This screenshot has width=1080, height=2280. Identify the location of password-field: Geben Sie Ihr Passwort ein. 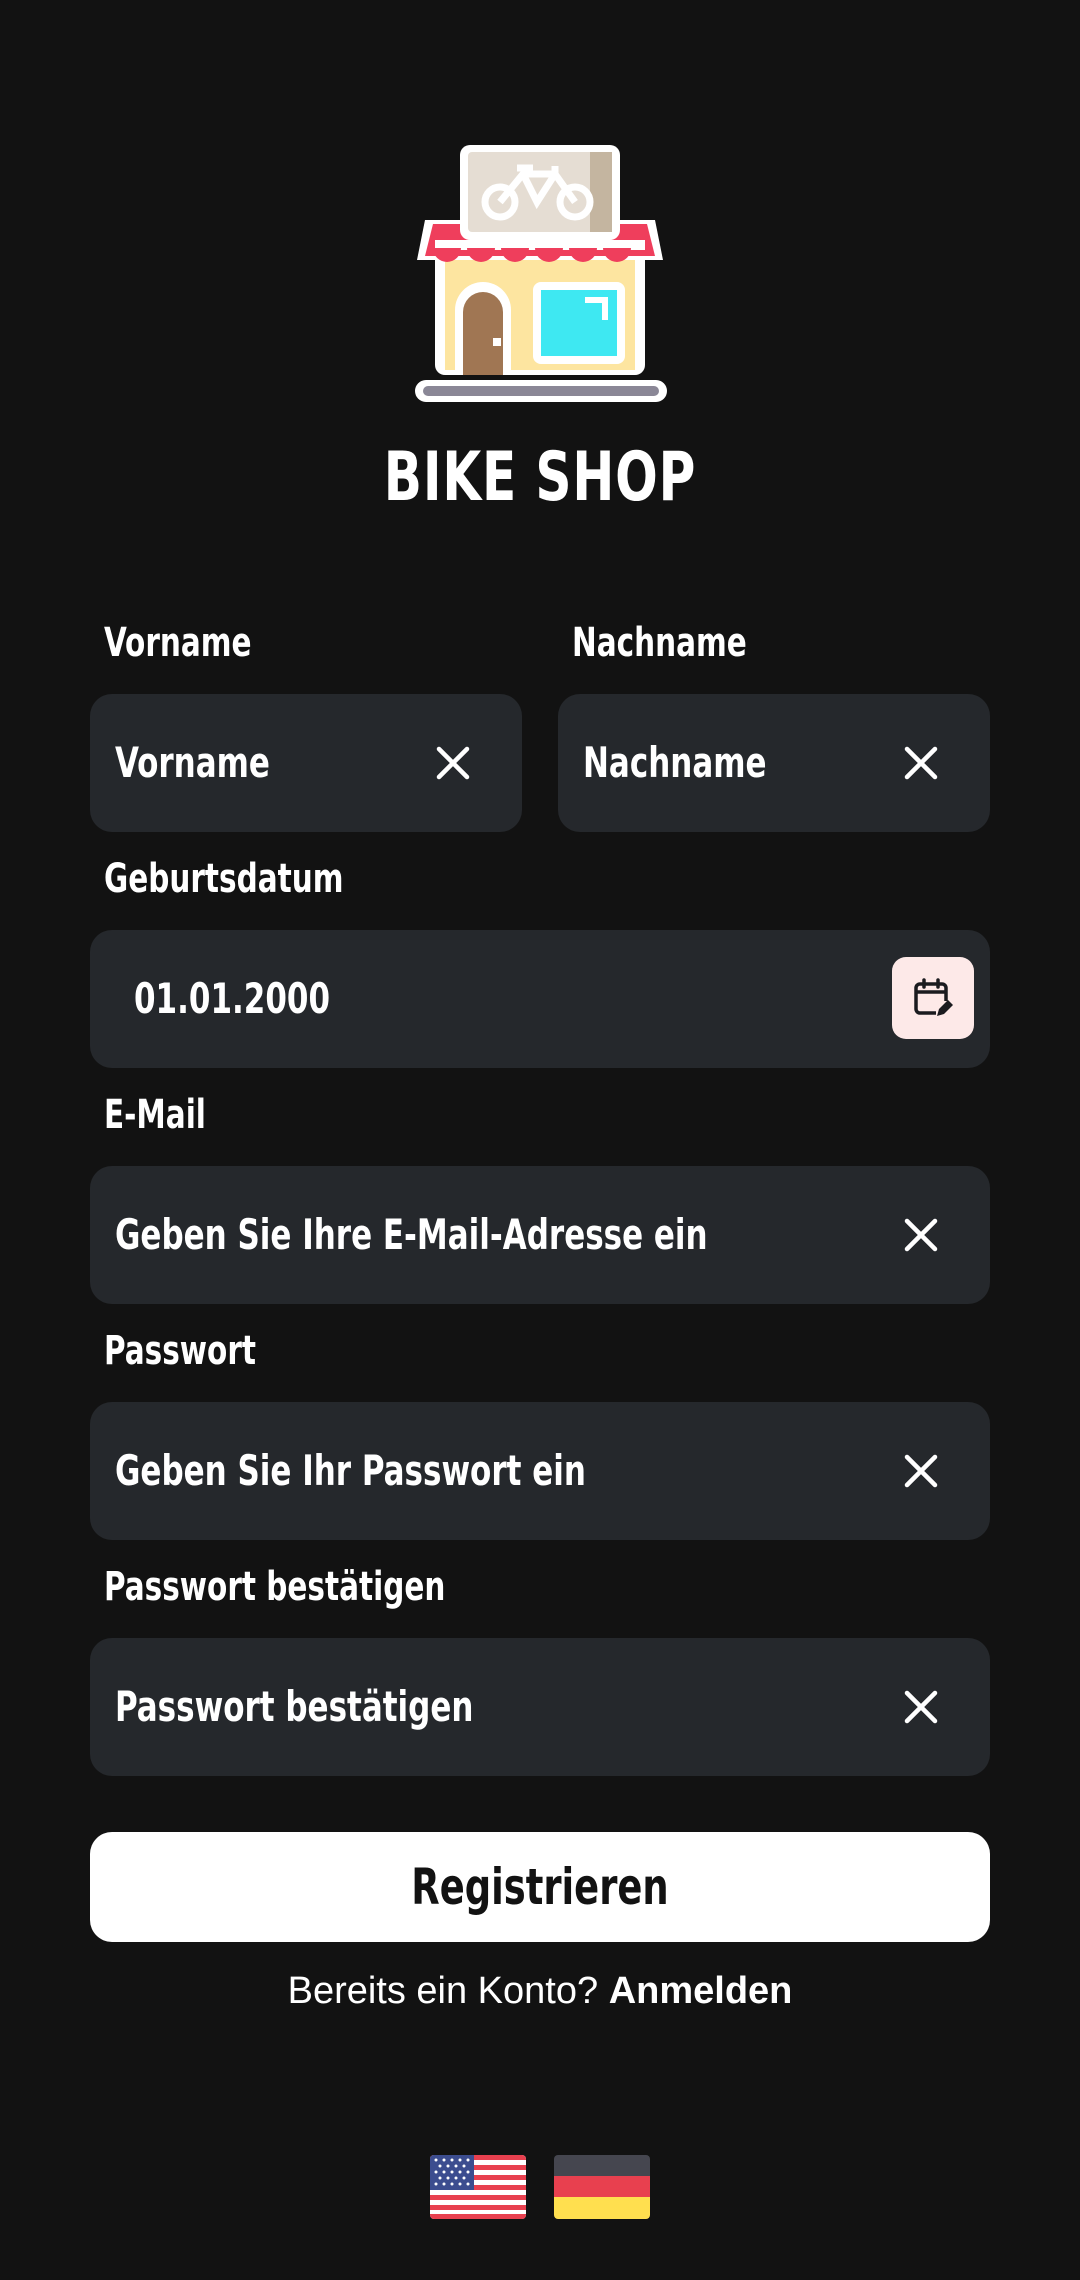
(540, 1471).